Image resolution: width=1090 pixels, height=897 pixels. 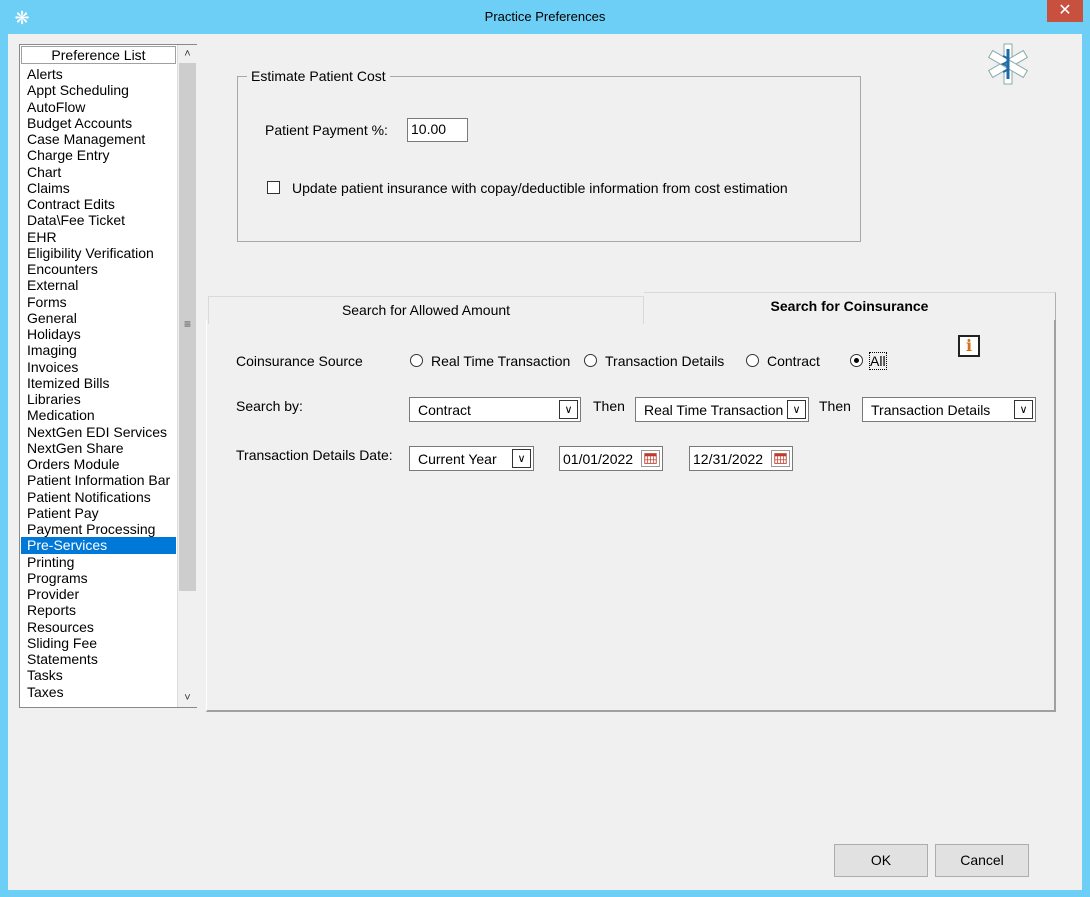 I want to click on radio-contract-label: Contract, so click(x=793, y=361).